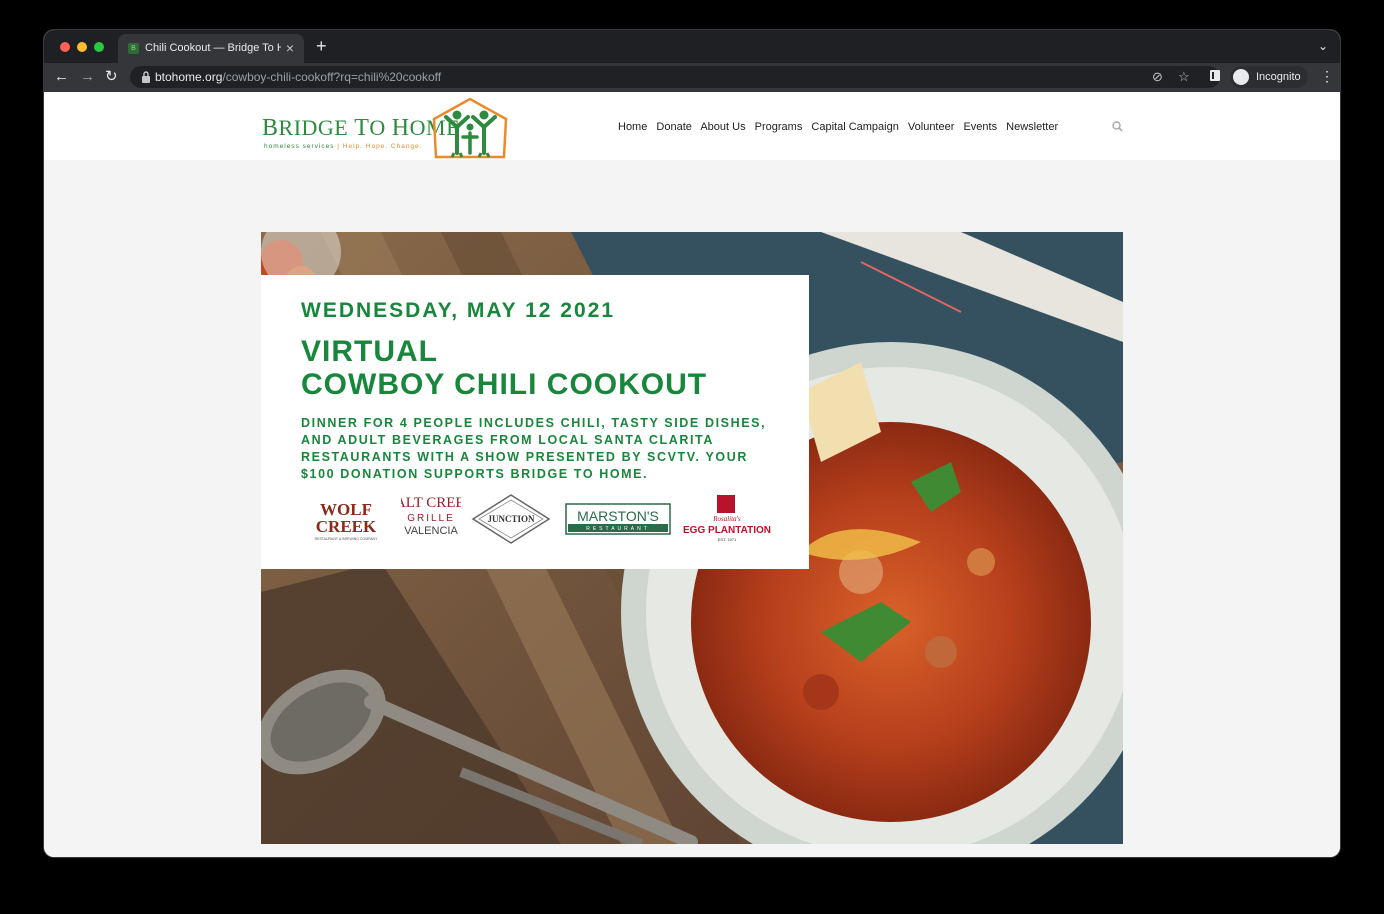 The image size is (1384, 914). Describe the element at coordinates (722, 127) in the screenshot. I see `nav-about-us: About Us` at that location.